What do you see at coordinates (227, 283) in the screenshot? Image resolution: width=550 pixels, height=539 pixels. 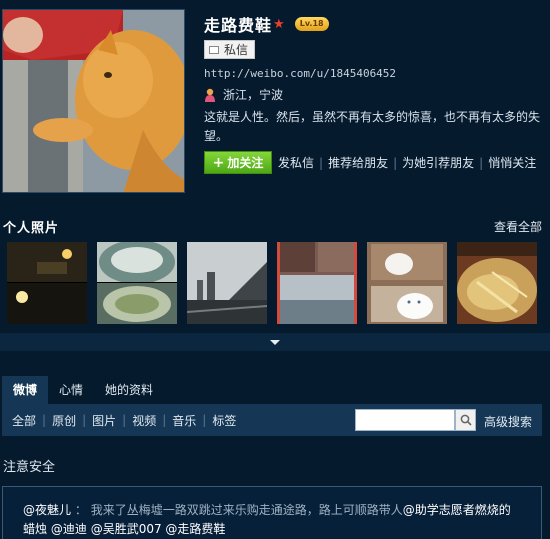 I see `photo-thumbnail-city-skyline` at bounding box center [227, 283].